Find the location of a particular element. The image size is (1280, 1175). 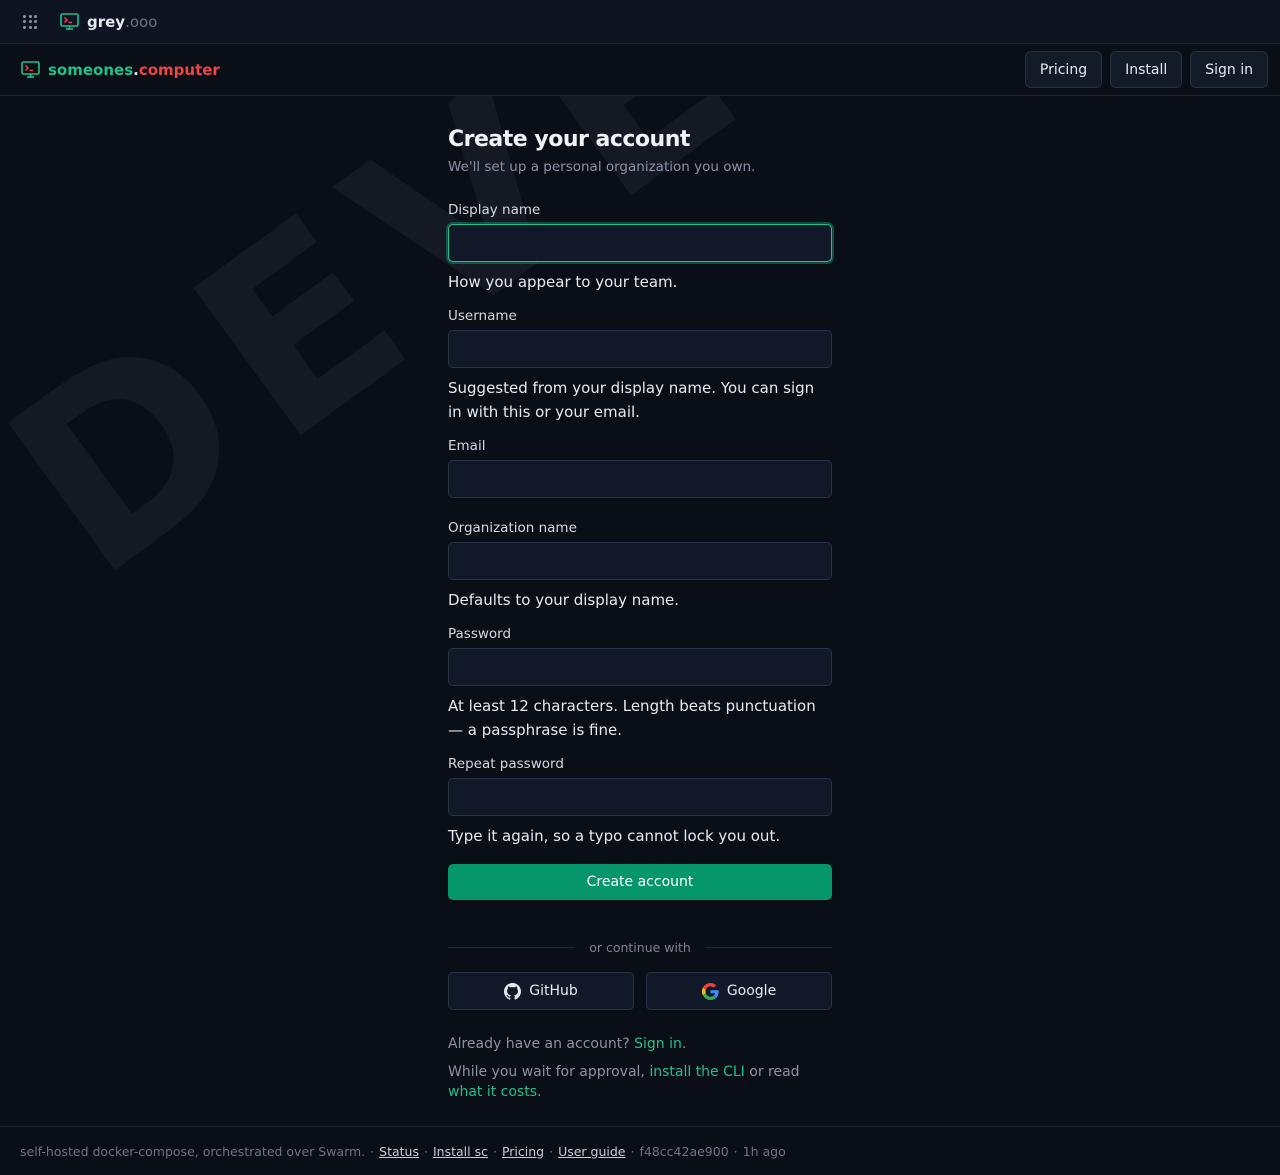

google-button: Google is located at coordinates (739, 991).